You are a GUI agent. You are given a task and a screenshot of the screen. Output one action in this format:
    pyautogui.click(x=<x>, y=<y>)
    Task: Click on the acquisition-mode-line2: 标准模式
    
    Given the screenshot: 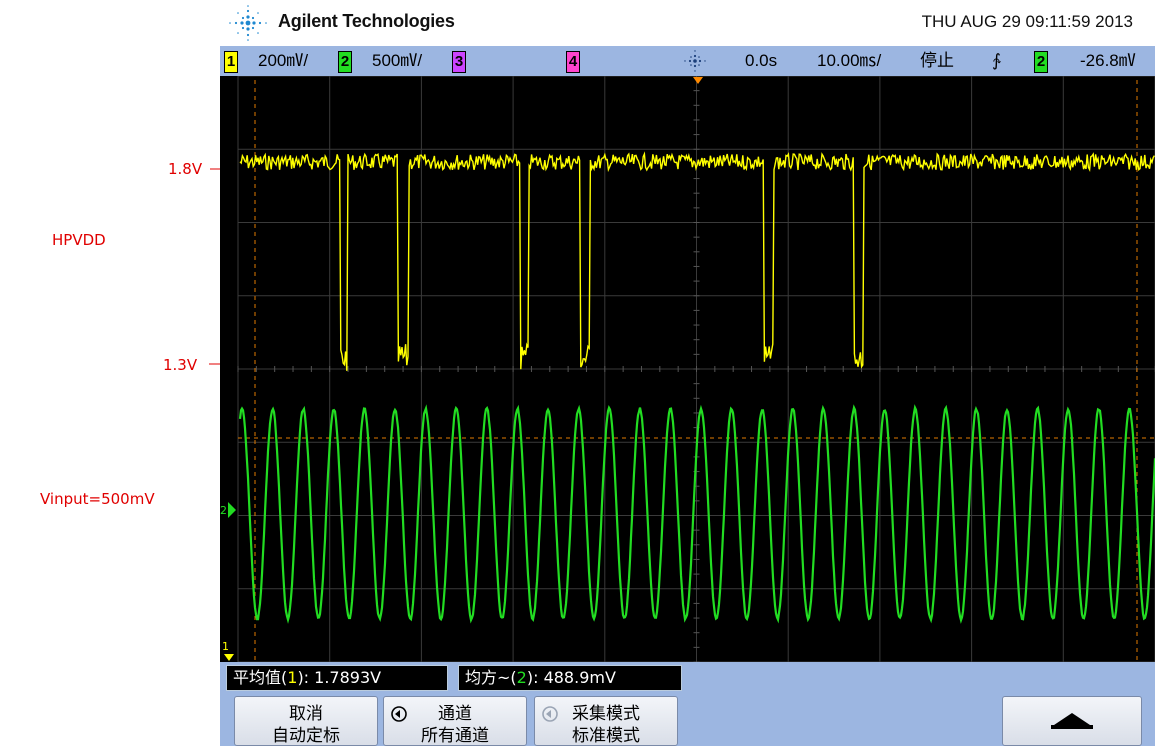 What is the action you would take?
    pyautogui.click(x=606, y=736)
    